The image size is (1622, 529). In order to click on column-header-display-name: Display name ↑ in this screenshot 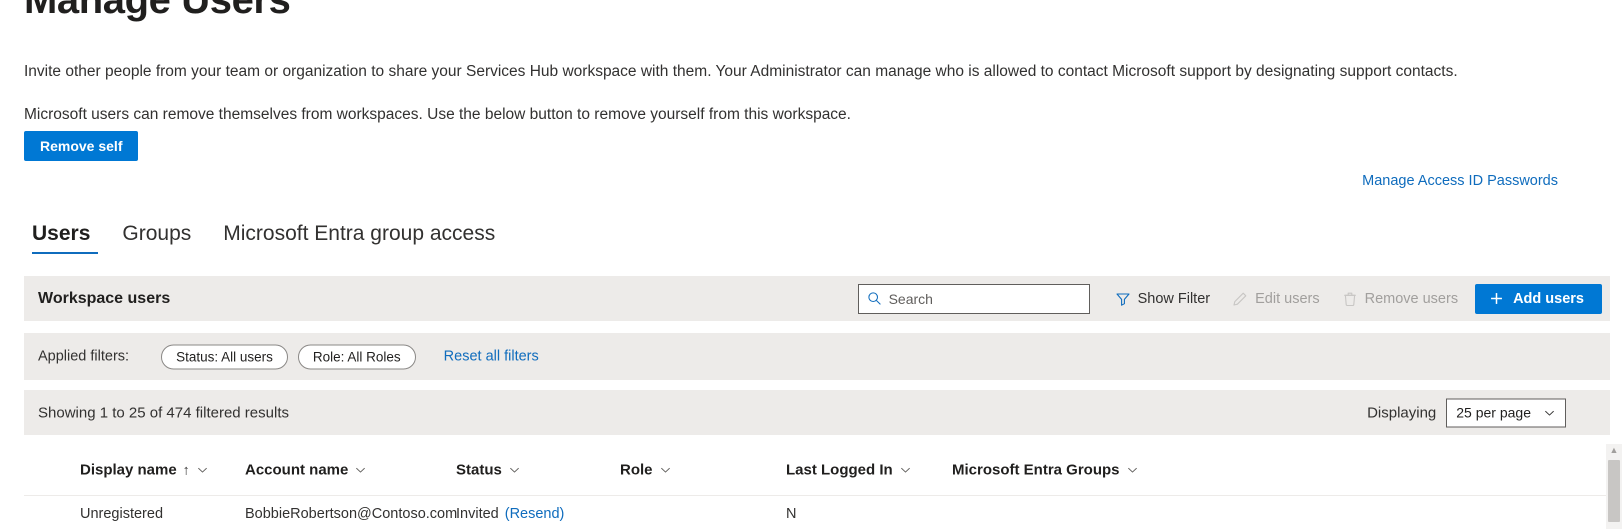, I will do `click(144, 469)`.